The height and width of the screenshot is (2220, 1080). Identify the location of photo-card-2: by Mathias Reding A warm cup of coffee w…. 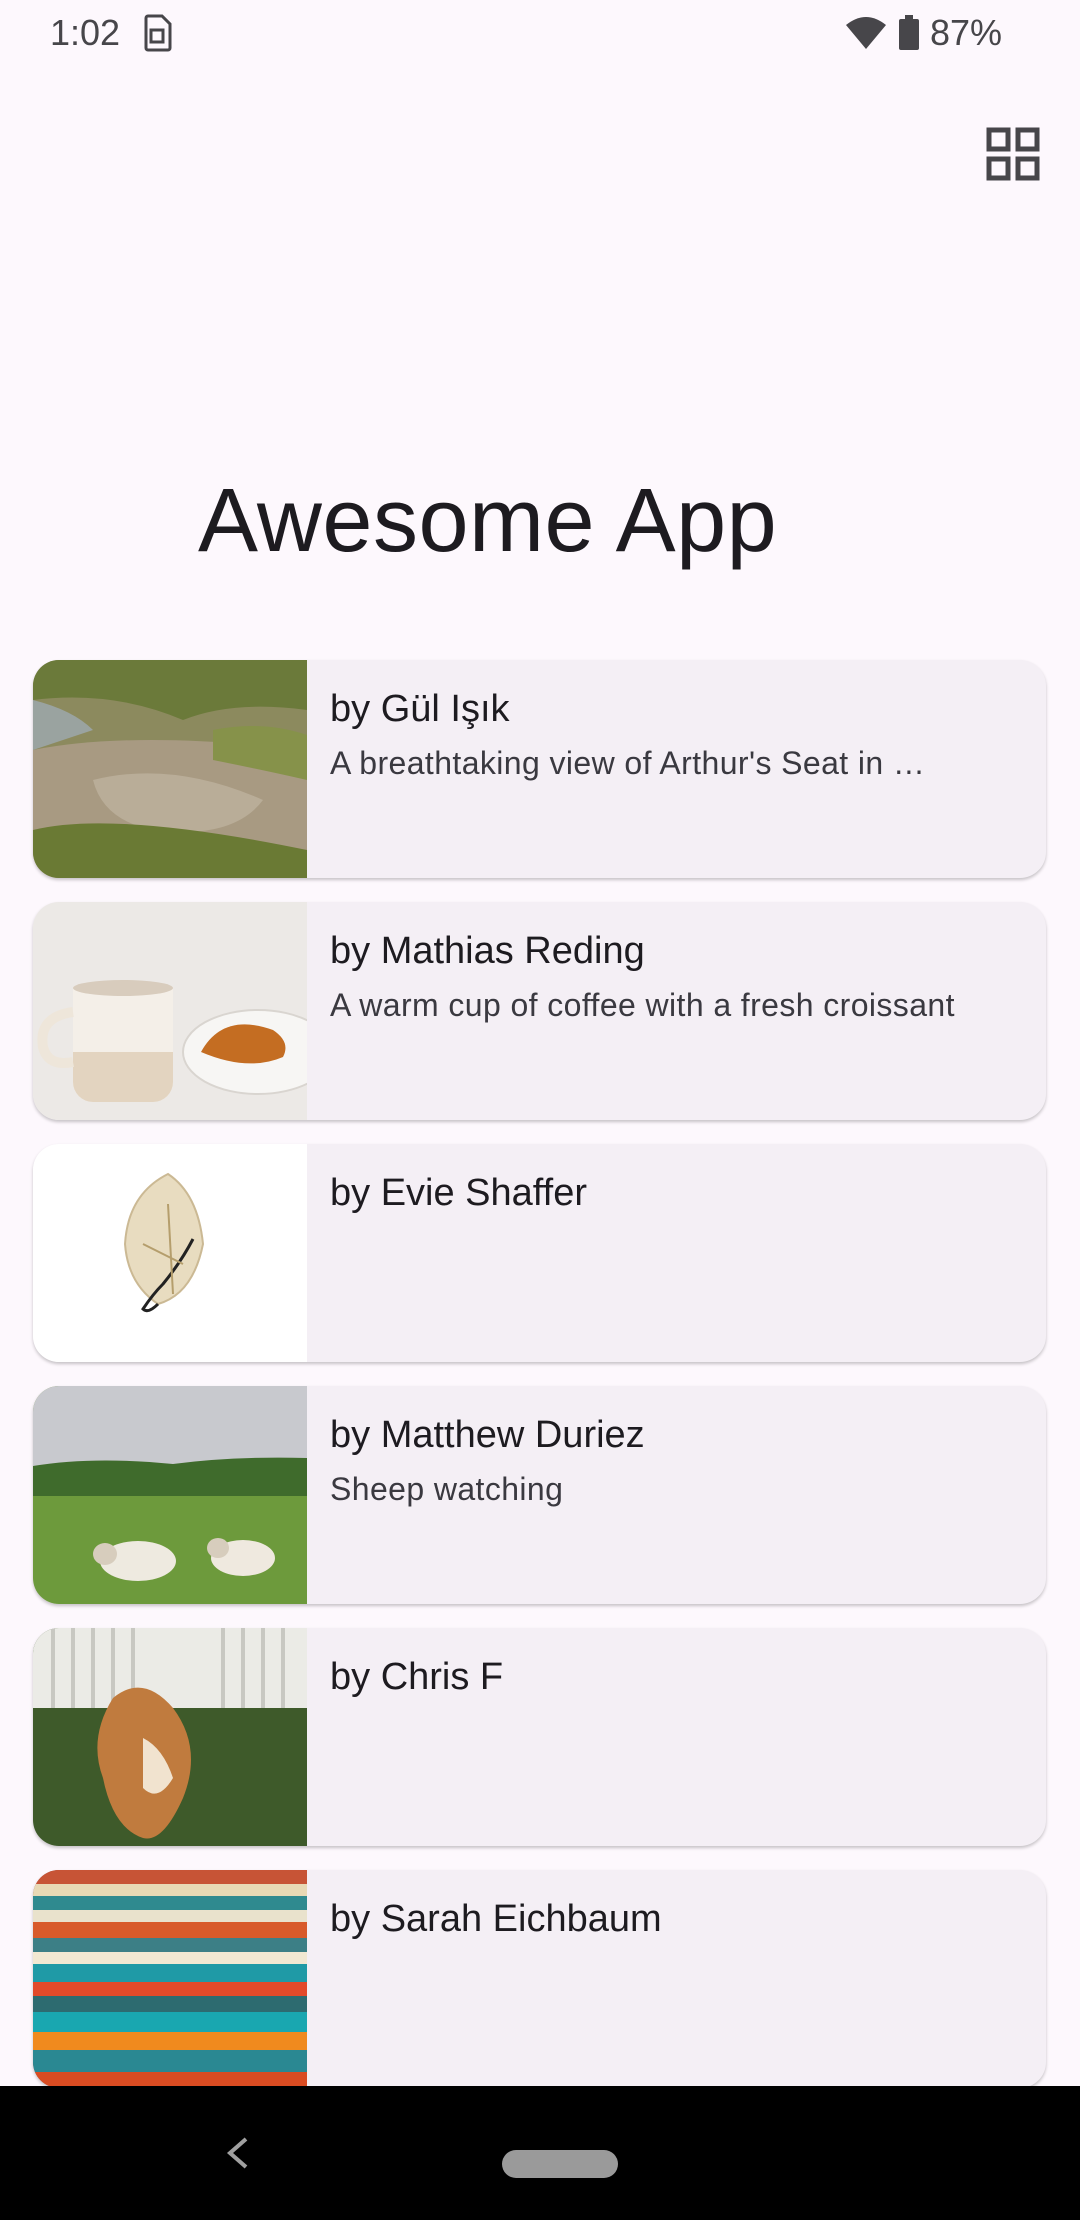
(539, 1011).